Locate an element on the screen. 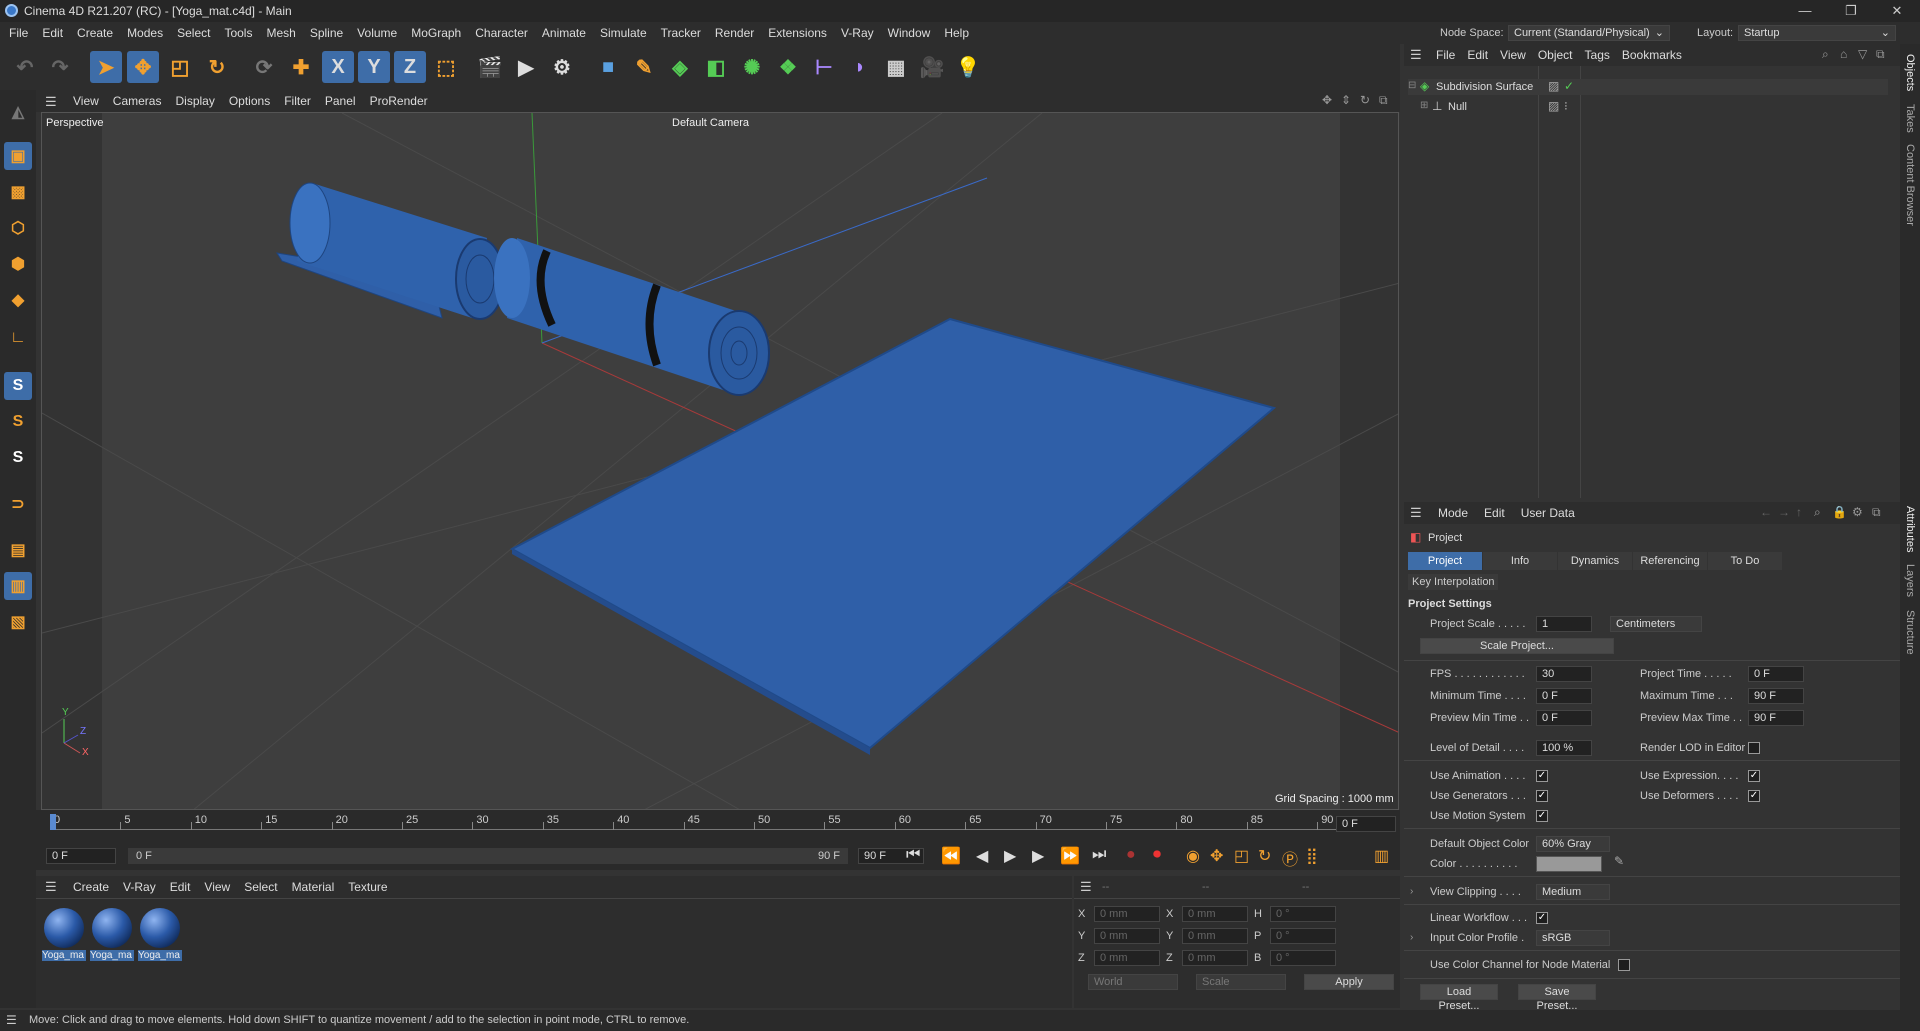  menu-item-volume: Volume is located at coordinates (377, 33).